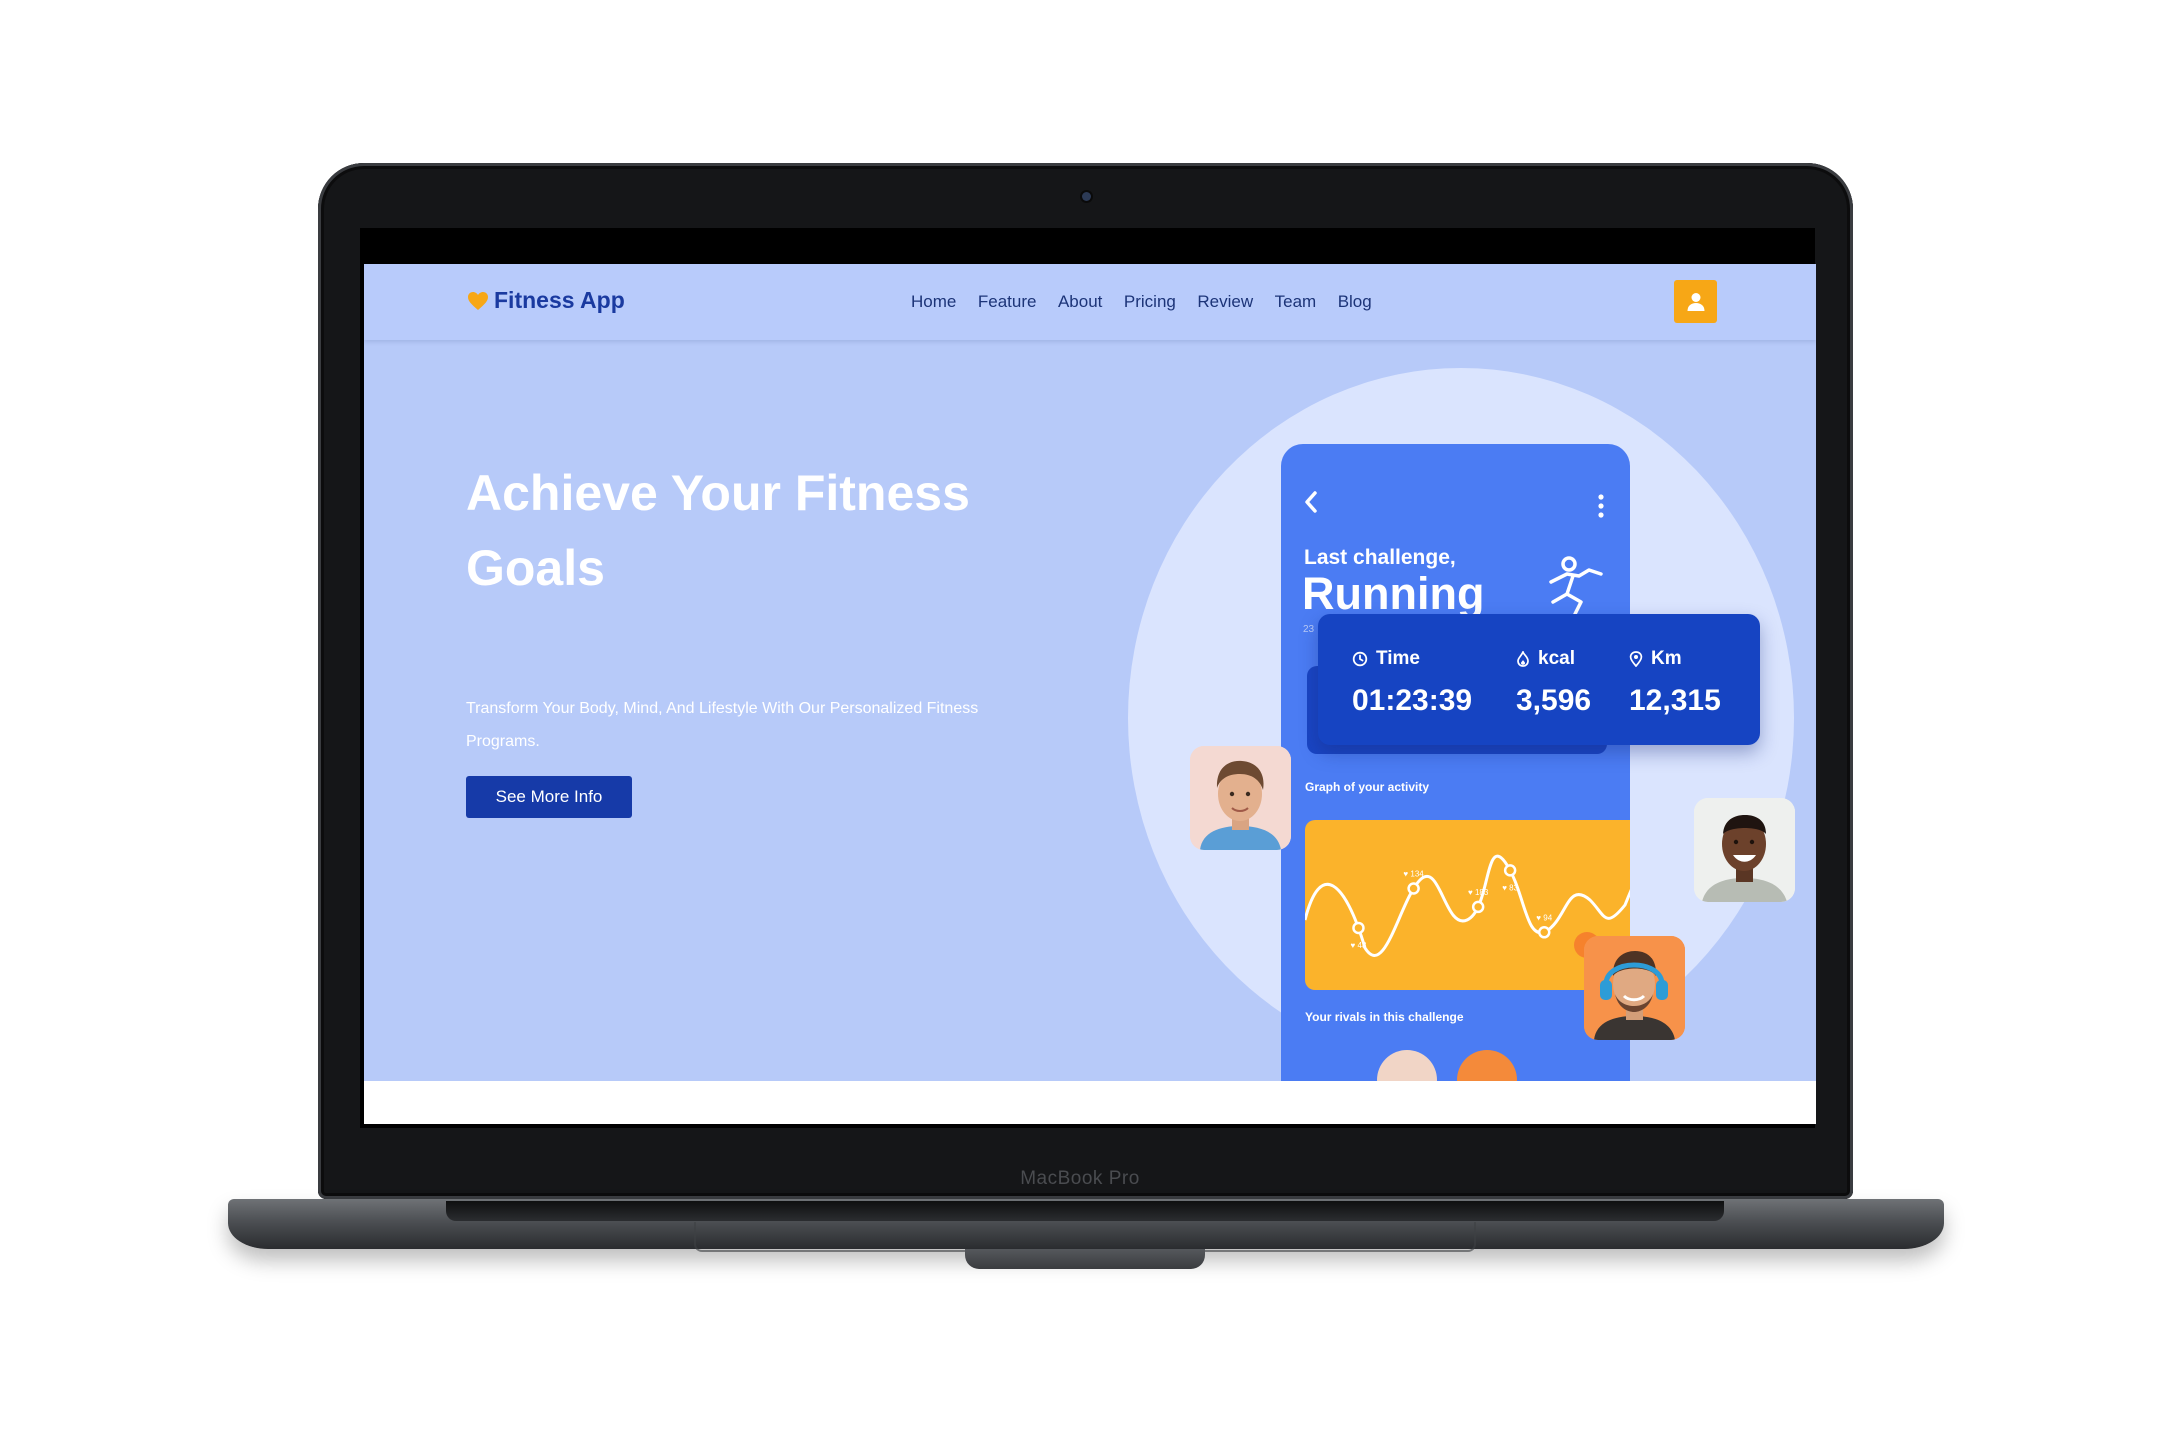 This screenshot has width=2160, height=1440. Describe the element at coordinates (718, 530) in the screenshot. I see `hero-title: Achieve Your Fitness Goals` at that location.